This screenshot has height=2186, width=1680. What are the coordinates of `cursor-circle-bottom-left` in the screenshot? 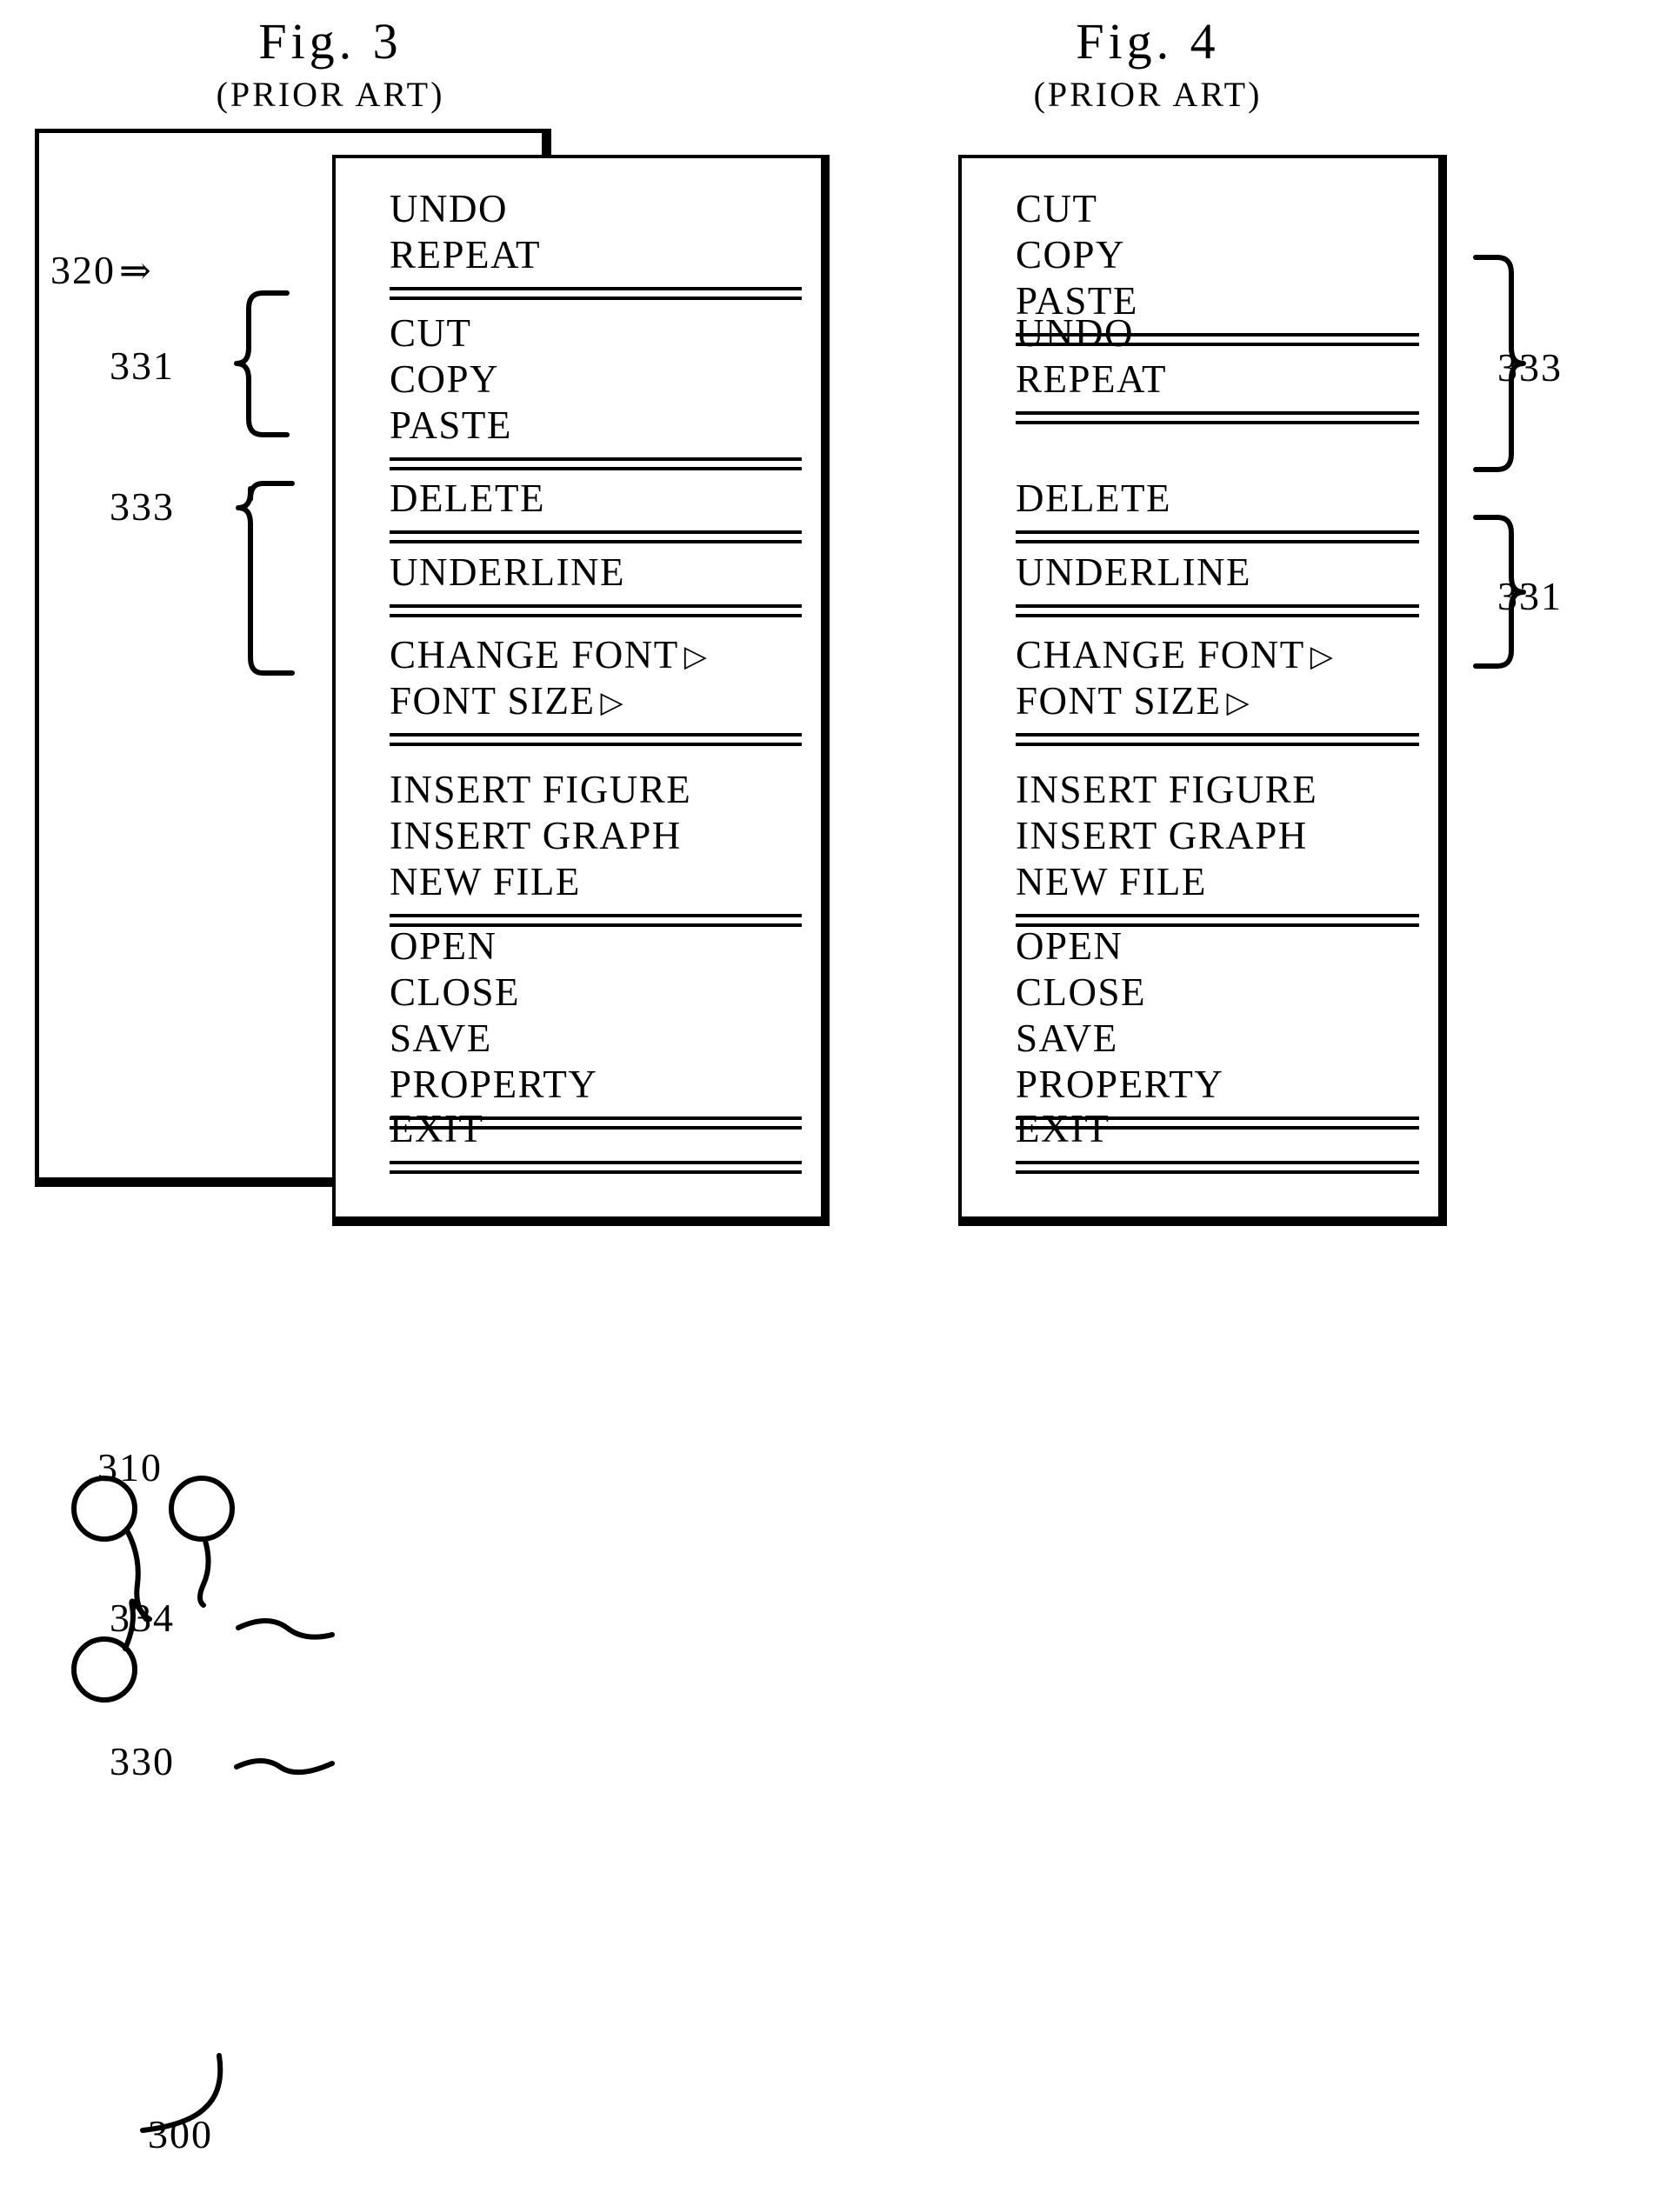 It's located at (104, 1669).